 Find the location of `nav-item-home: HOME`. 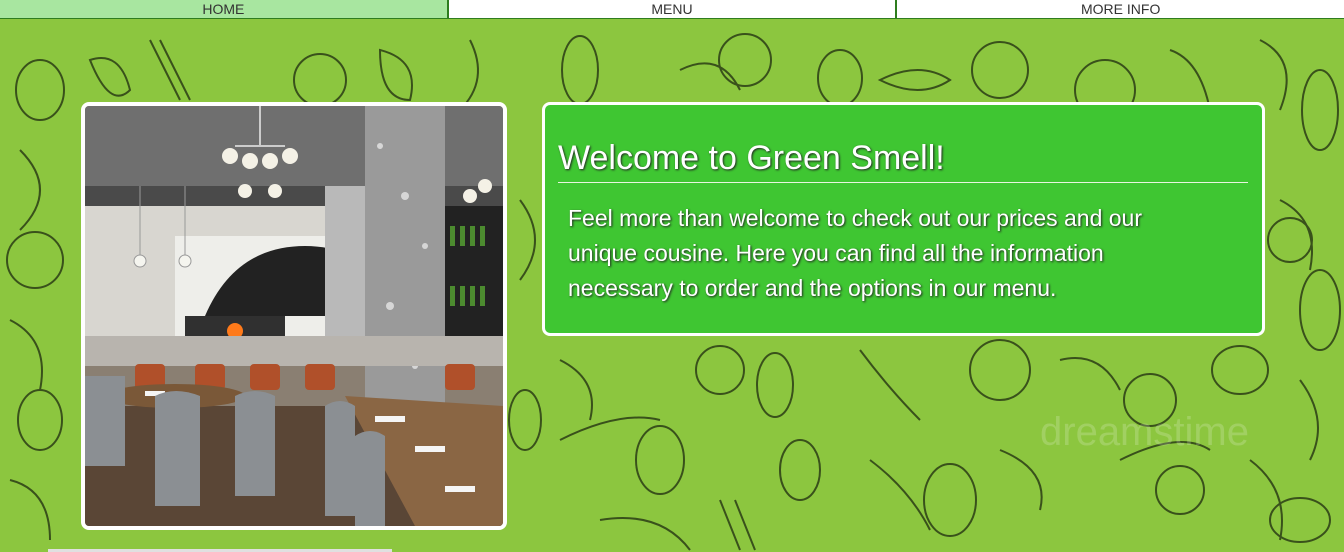

nav-item-home: HOME is located at coordinates (224, 9).